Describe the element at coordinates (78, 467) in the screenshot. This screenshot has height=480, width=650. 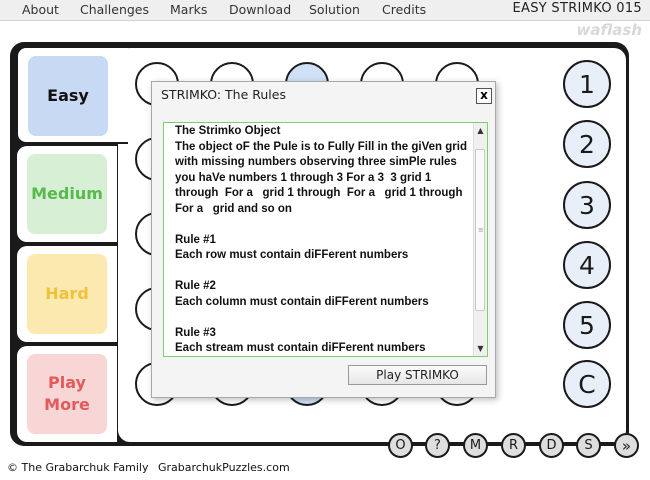
I see `copyright-text: © The Grabarchuk Family` at that location.